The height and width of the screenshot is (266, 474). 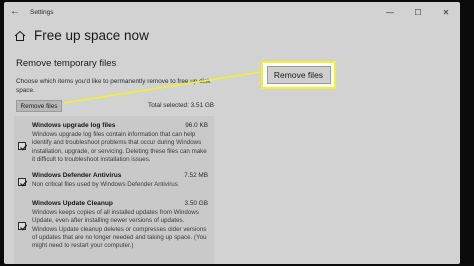 I want to click on app-title: Settings, so click(x=42, y=12).